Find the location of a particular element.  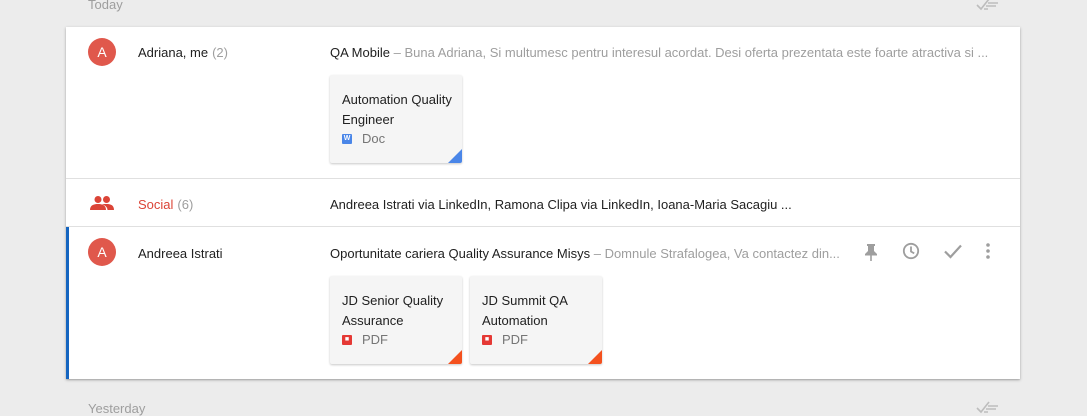

thread-subject: QA Mobile is located at coordinates (360, 52).